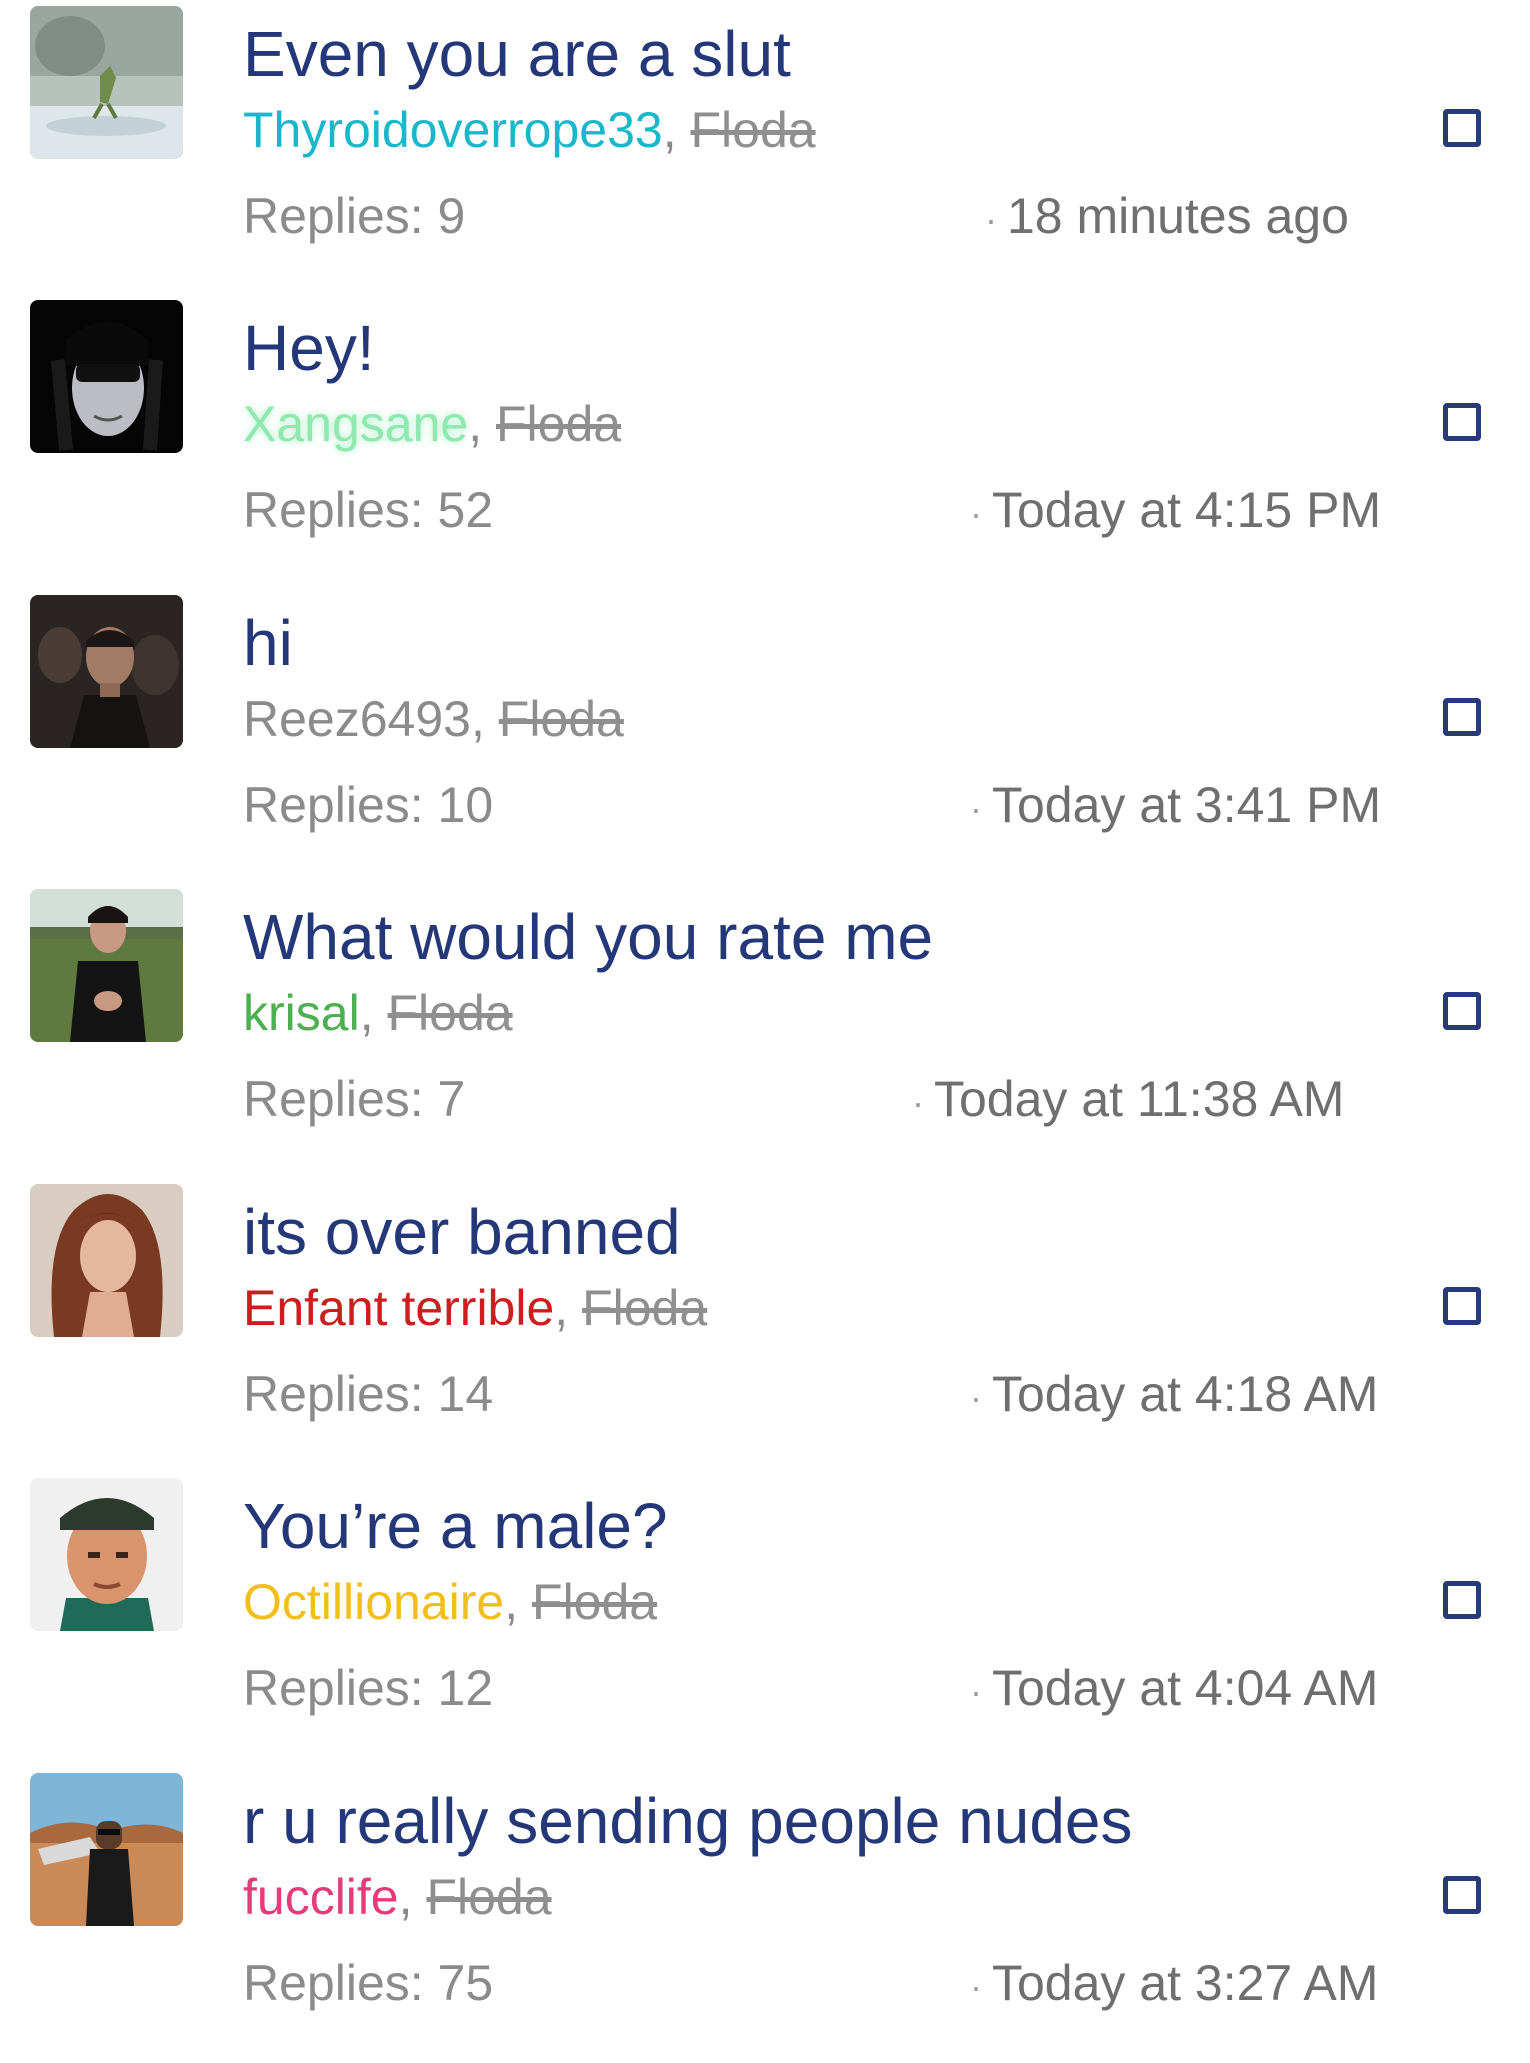 This screenshot has height=2063, width=1530. I want to click on thread-time-text: Today at 4:15 PM, so click(1187, 510).